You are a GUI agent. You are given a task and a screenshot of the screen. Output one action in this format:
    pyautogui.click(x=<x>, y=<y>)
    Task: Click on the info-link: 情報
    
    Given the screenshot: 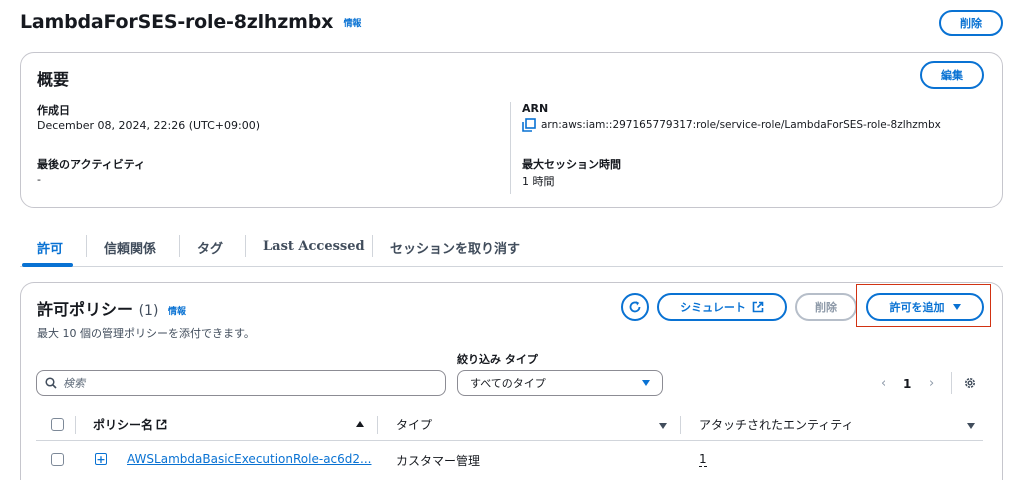 What is the action you would take?
    pyautogui.click(x=353, y=24)
    